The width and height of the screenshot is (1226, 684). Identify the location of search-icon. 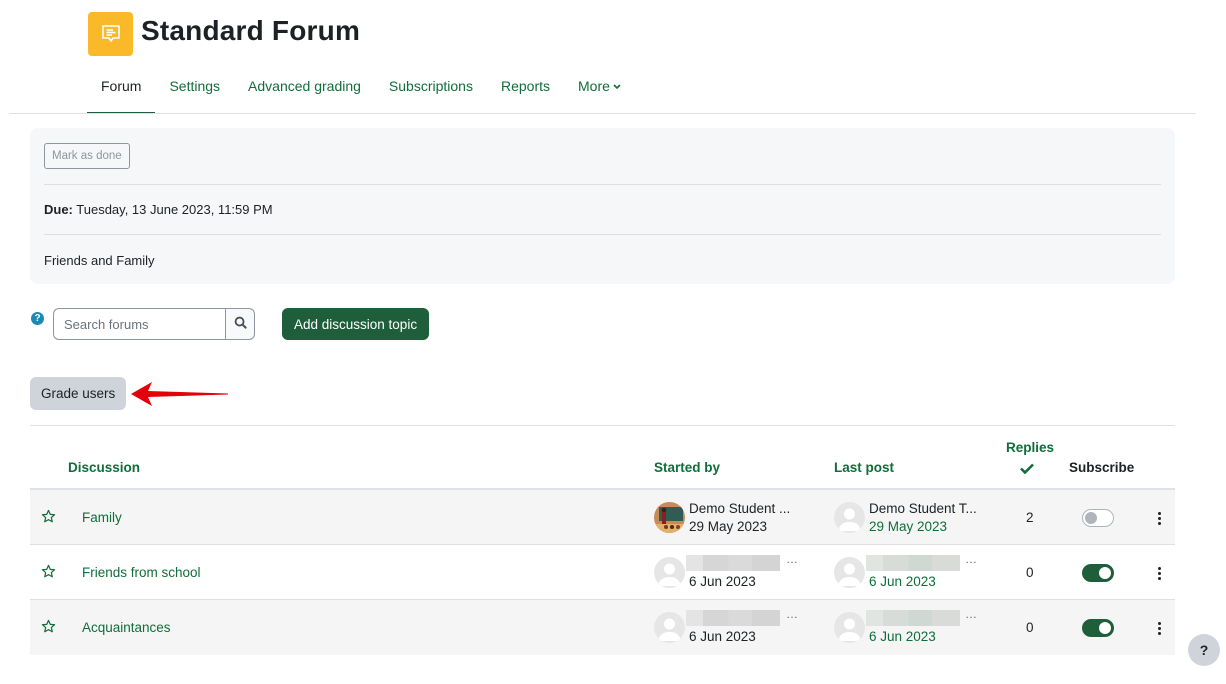
(240, 324).